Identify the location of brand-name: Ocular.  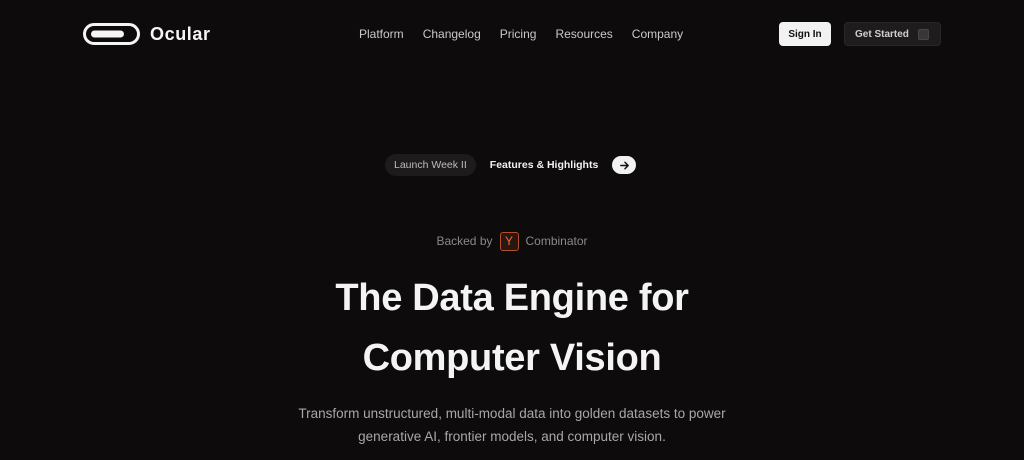
(180, 33).